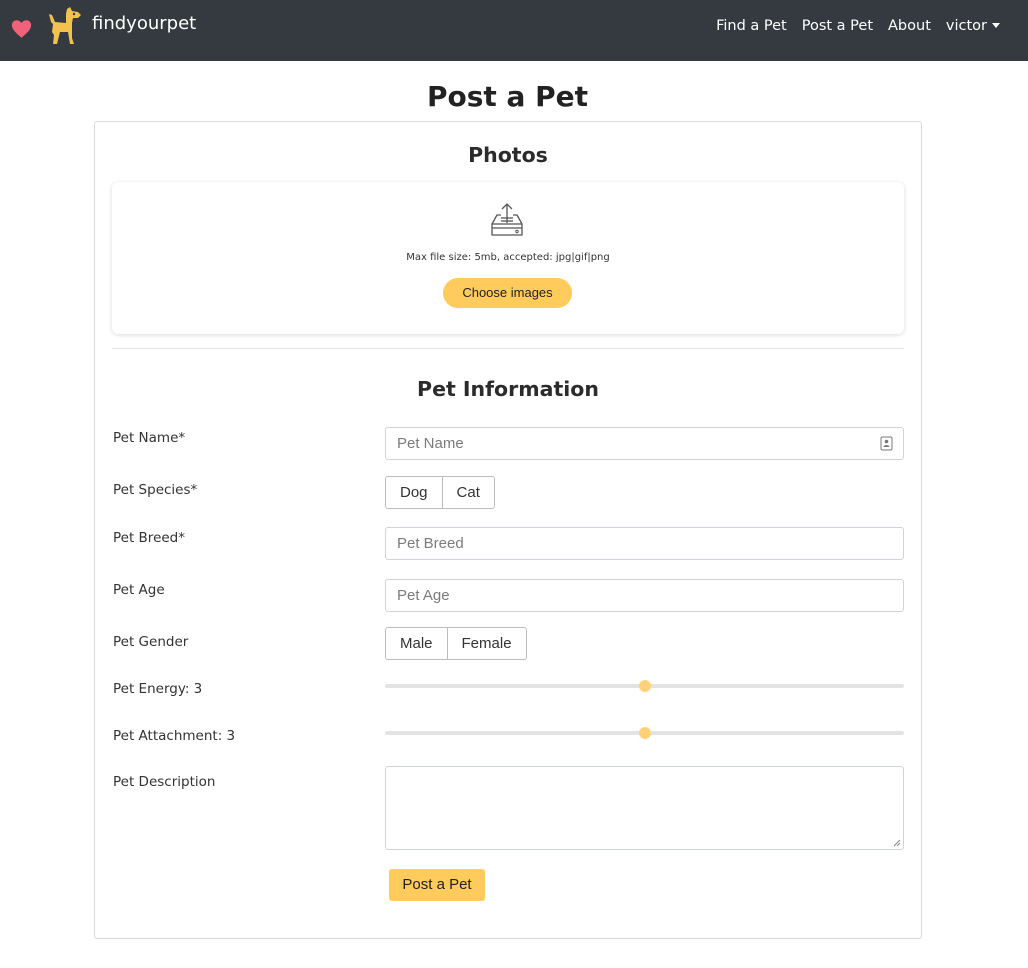 The width and height of the screenshot is (1028, 968). I want to click on pet-description-label: Pet Description, so click(164, 782).